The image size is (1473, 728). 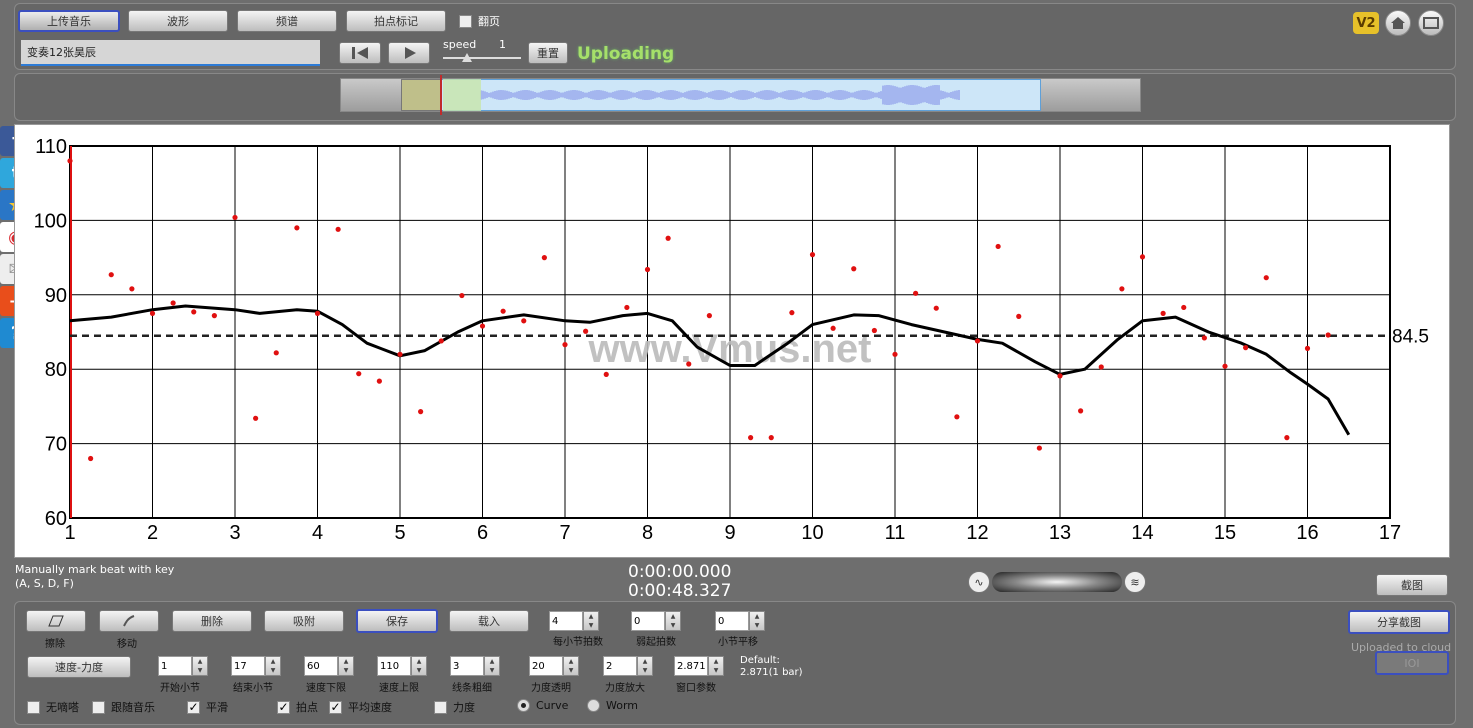 I want to click on line-width-stepper: ▲▼, so click(x=475, y=666).